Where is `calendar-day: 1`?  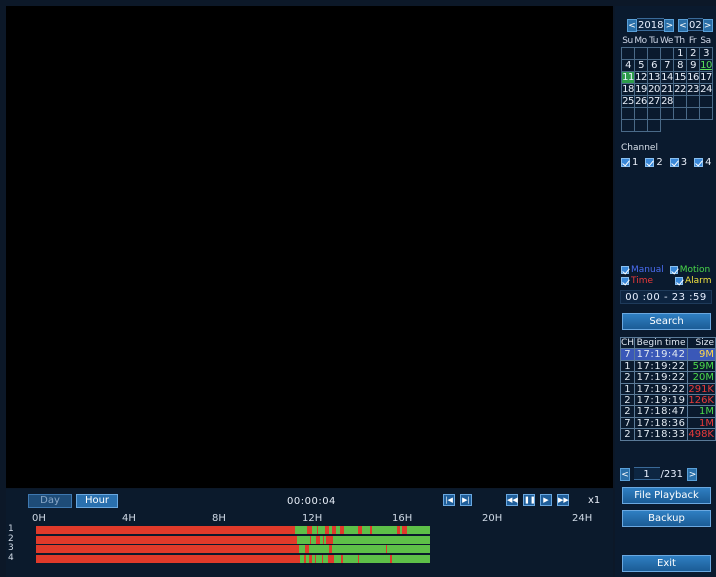
calendar-day: 1 is located at coordinates (680, 54).